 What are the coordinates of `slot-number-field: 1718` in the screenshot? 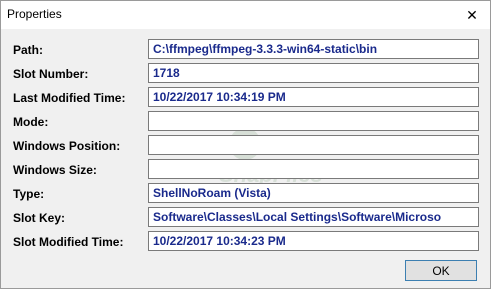 It's located at (313, 73).